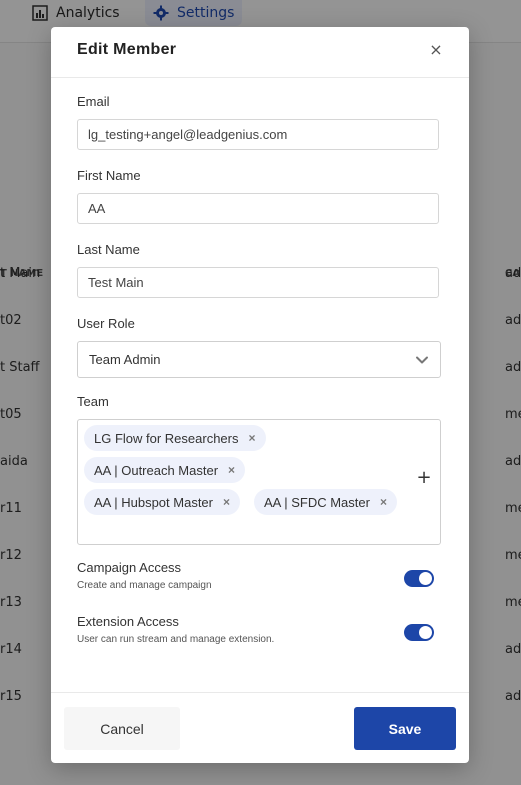 Image resolution: width=521 pixels, height=785 pixels. Describe the element at coordinates (188, 134) in the screenshot. I see `email-value: lg_testing+angel@leadgenius.com` at that location.